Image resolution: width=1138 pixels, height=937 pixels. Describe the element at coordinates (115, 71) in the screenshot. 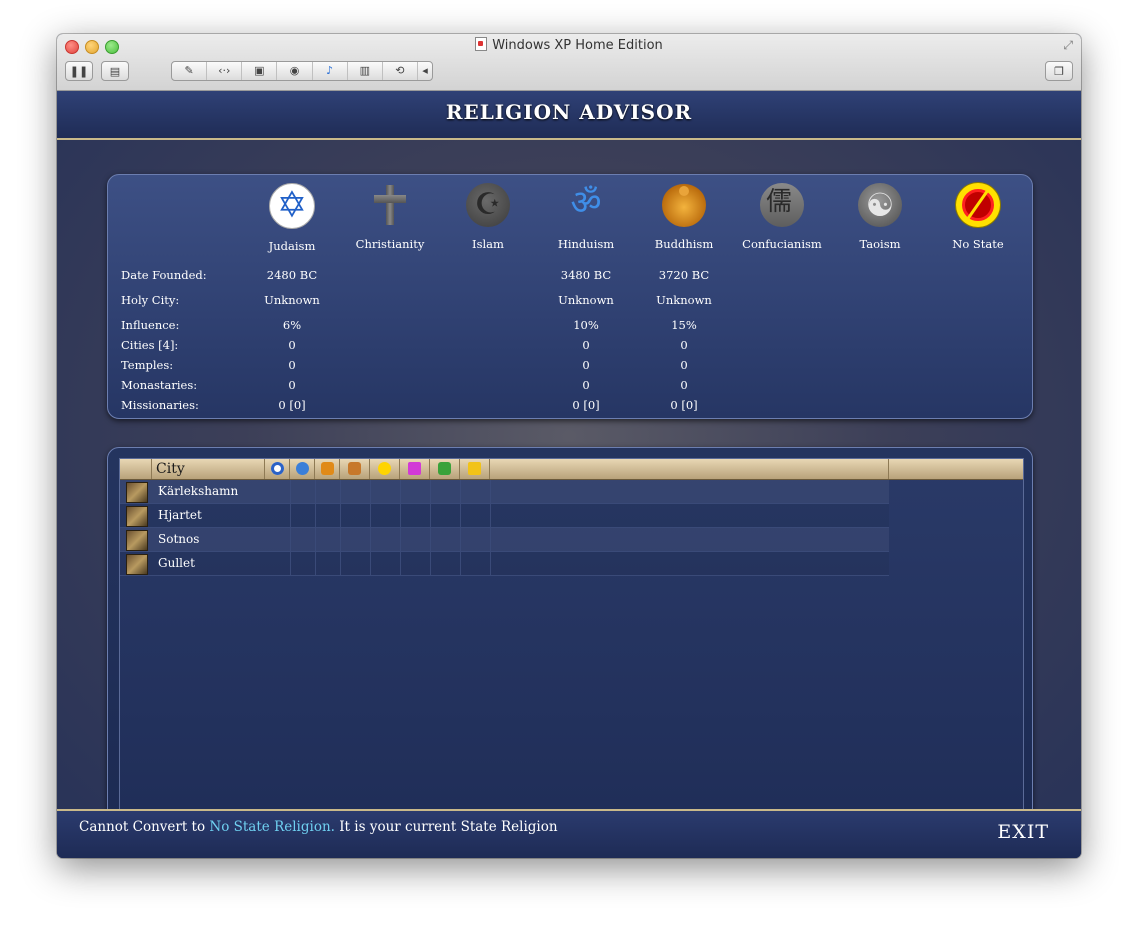

I see `snapshot-button: ▤` at that location.